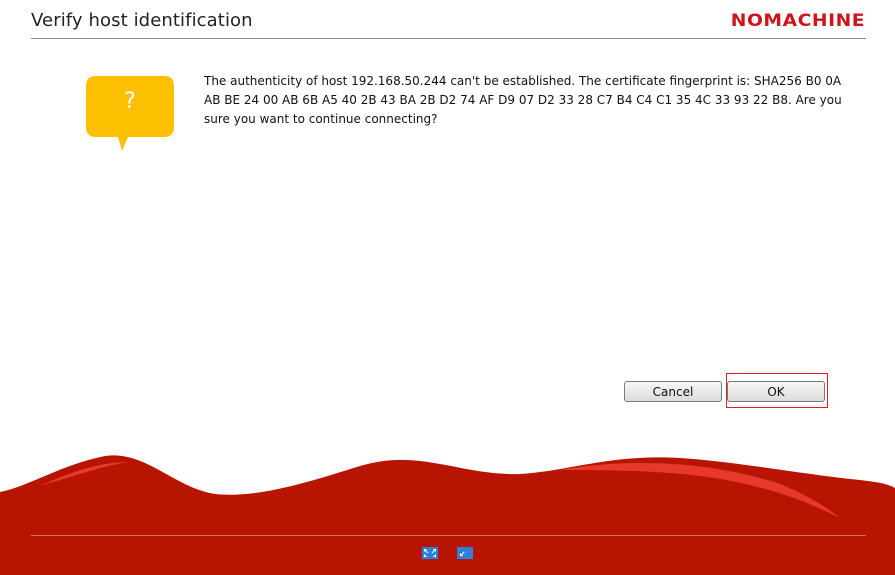  I want to click on question-mark-glyph: ?, so click(130, 101).